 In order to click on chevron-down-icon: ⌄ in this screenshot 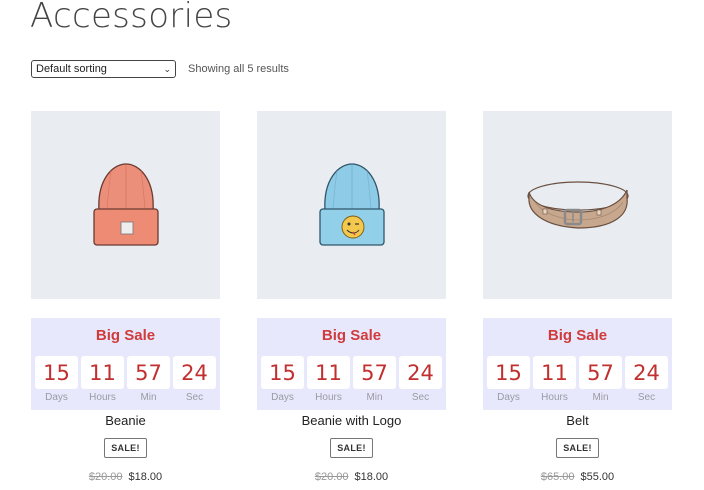, I will do `click(167, 68)`.